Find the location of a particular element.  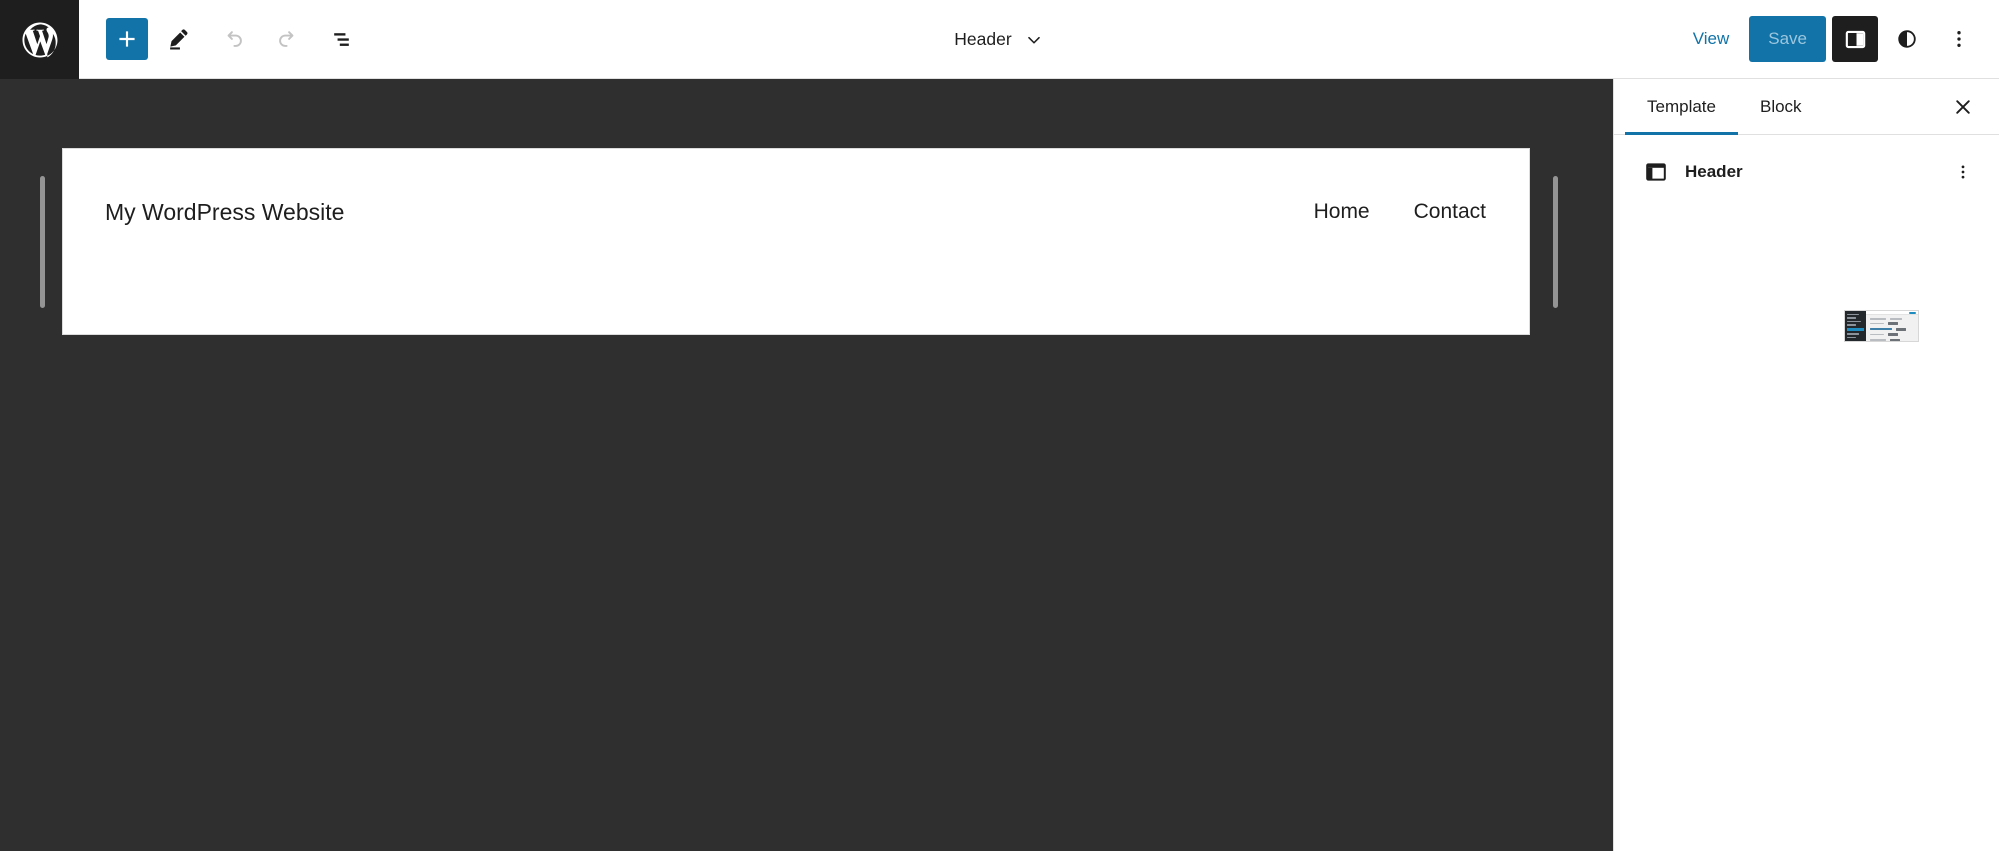

top-bar-left-tools is located at coordinates (221, 39).